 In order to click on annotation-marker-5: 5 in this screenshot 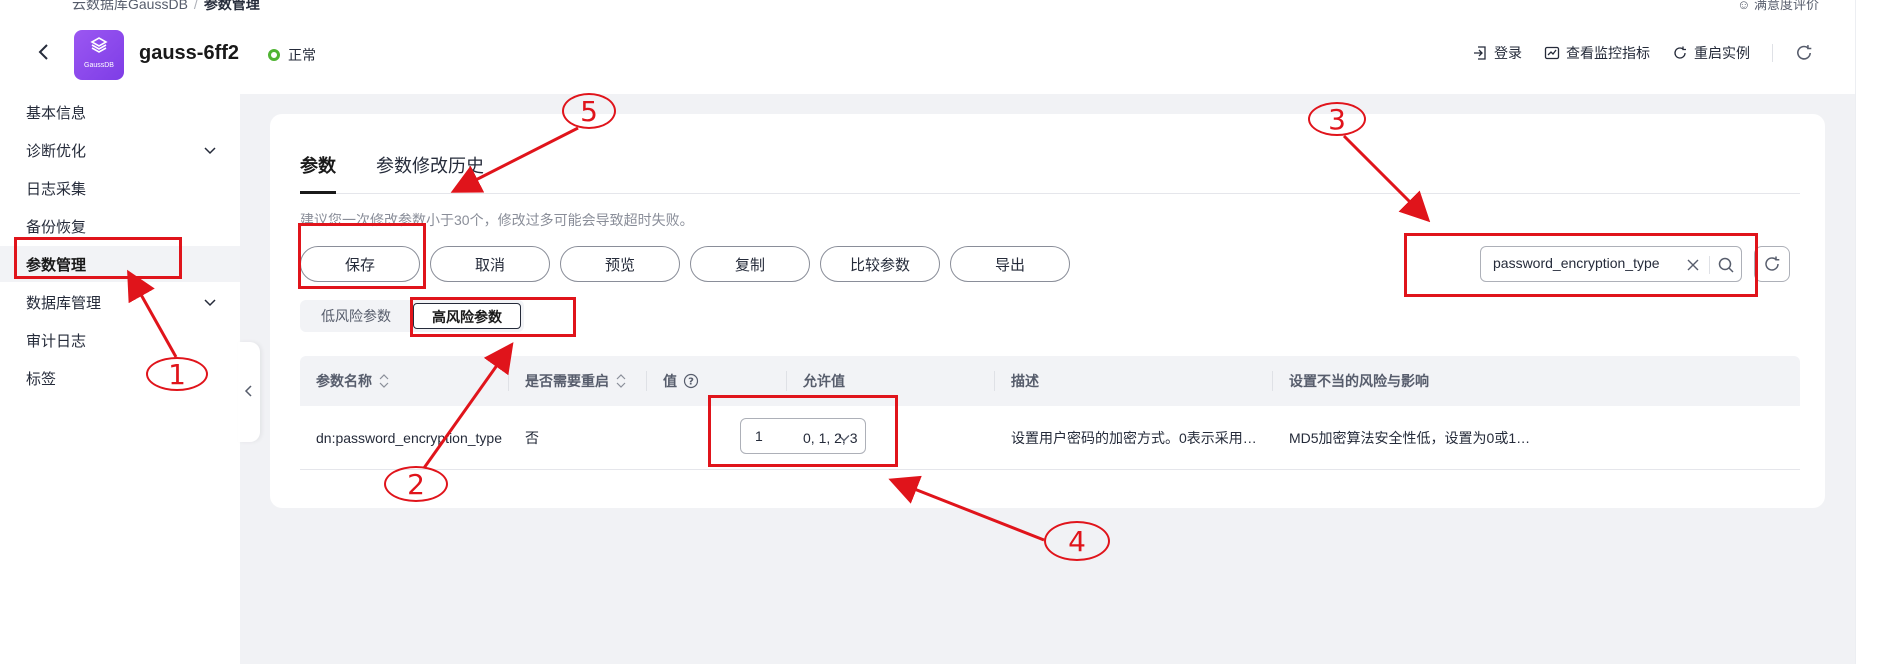, I will do `click(589, 111)`.